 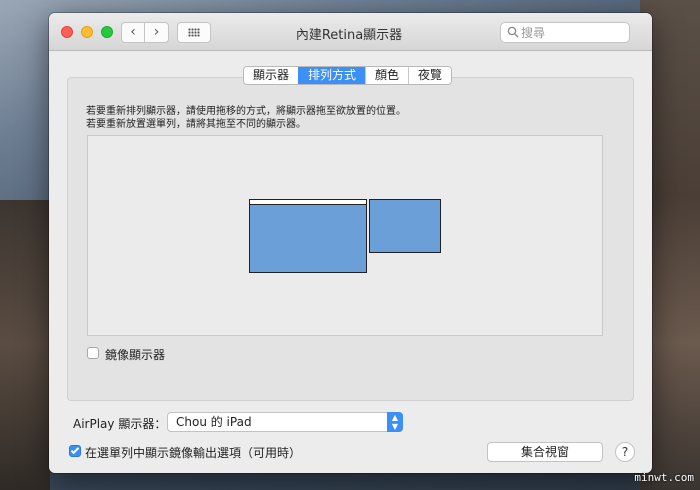 I want to click on show-all-button, so click(x=194, y=32).